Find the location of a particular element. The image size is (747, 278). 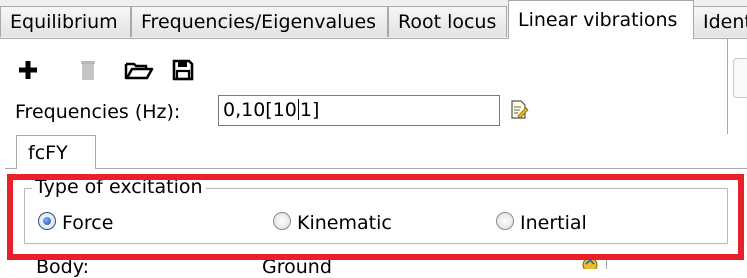

side-panel-edge is located at coordinates (740, 78).